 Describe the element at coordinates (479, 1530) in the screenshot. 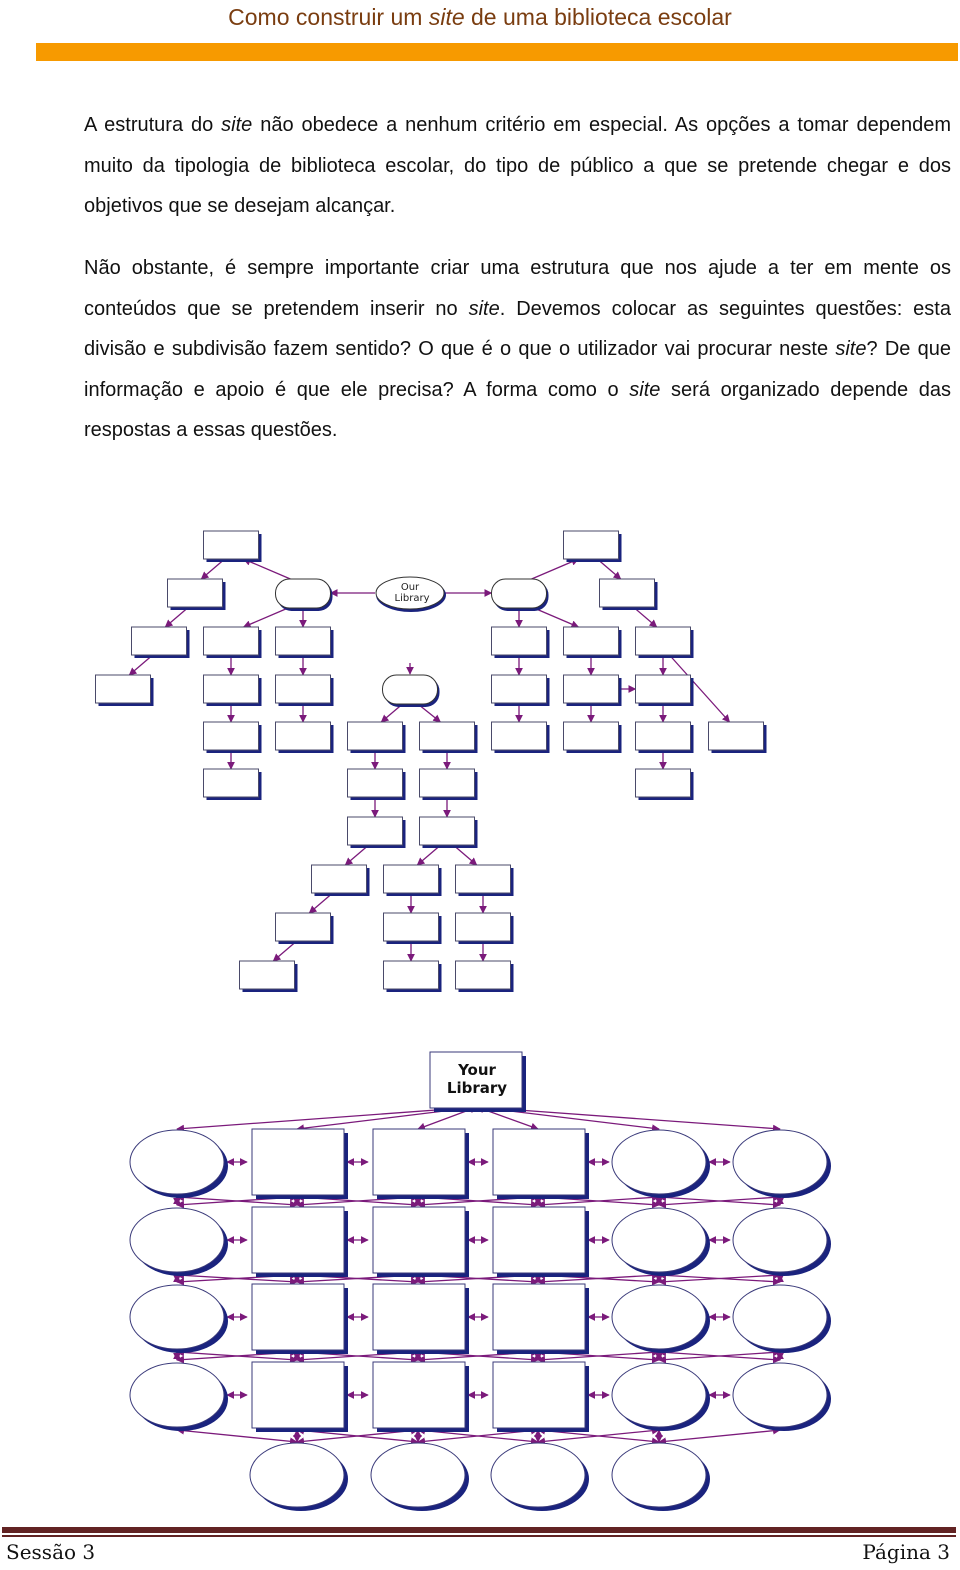

I see `footer-rule` at that location.